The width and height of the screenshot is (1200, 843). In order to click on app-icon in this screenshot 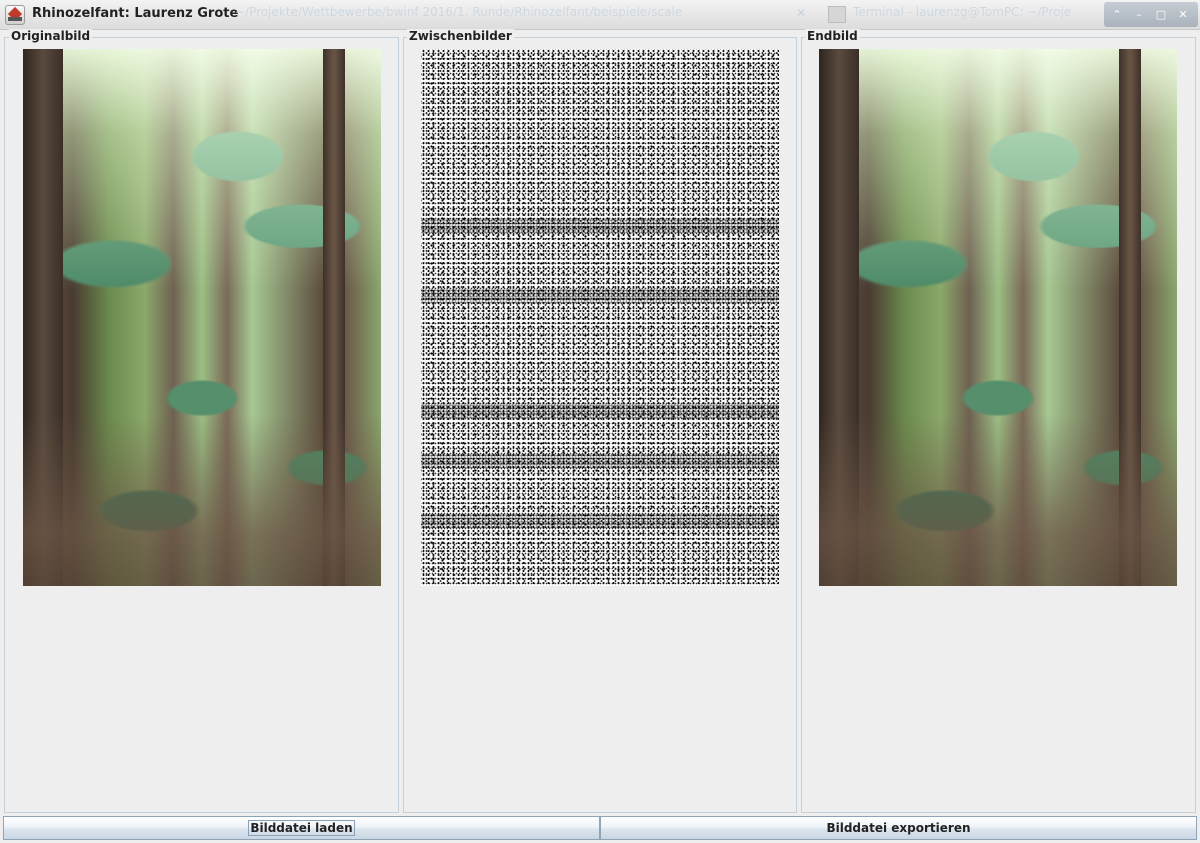, I will do `click(15, 15)`.